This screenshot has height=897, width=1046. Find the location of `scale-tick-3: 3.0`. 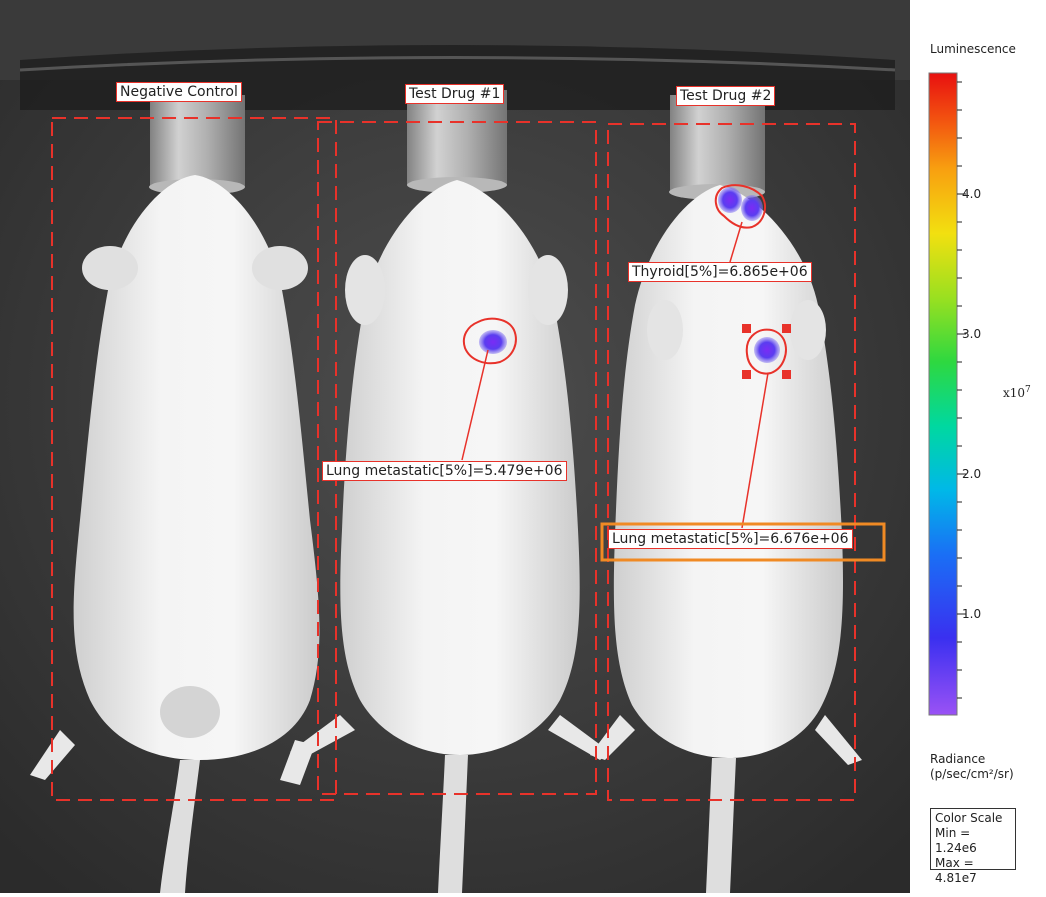

scale-tick-3: 3.0 is located at coordinates (972, 334).